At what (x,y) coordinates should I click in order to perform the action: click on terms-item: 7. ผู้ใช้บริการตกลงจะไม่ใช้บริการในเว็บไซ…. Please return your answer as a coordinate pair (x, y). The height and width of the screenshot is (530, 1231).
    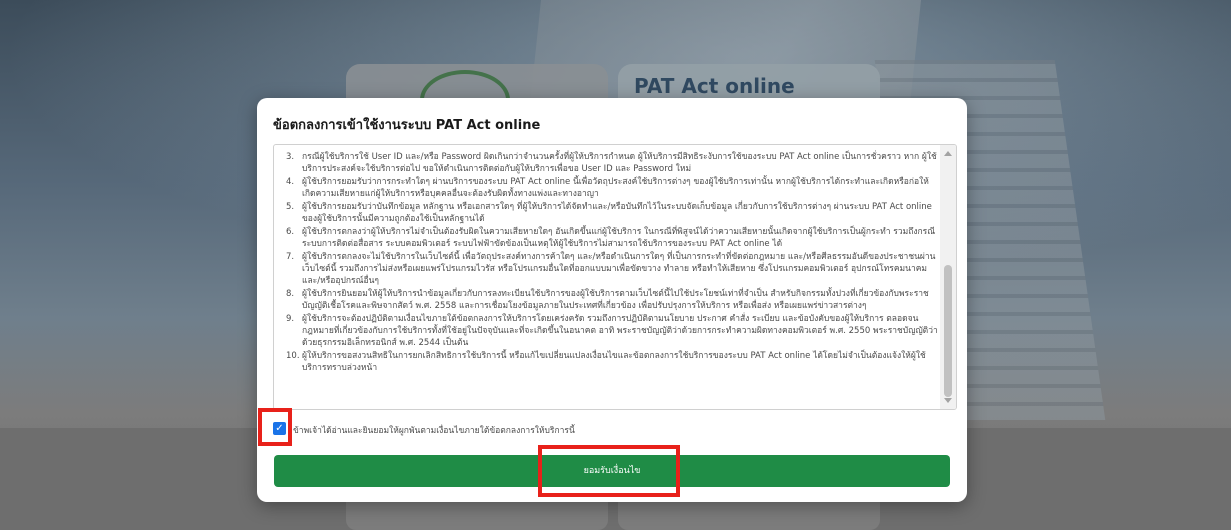
    Looking at the image, I should click on (611, 269).